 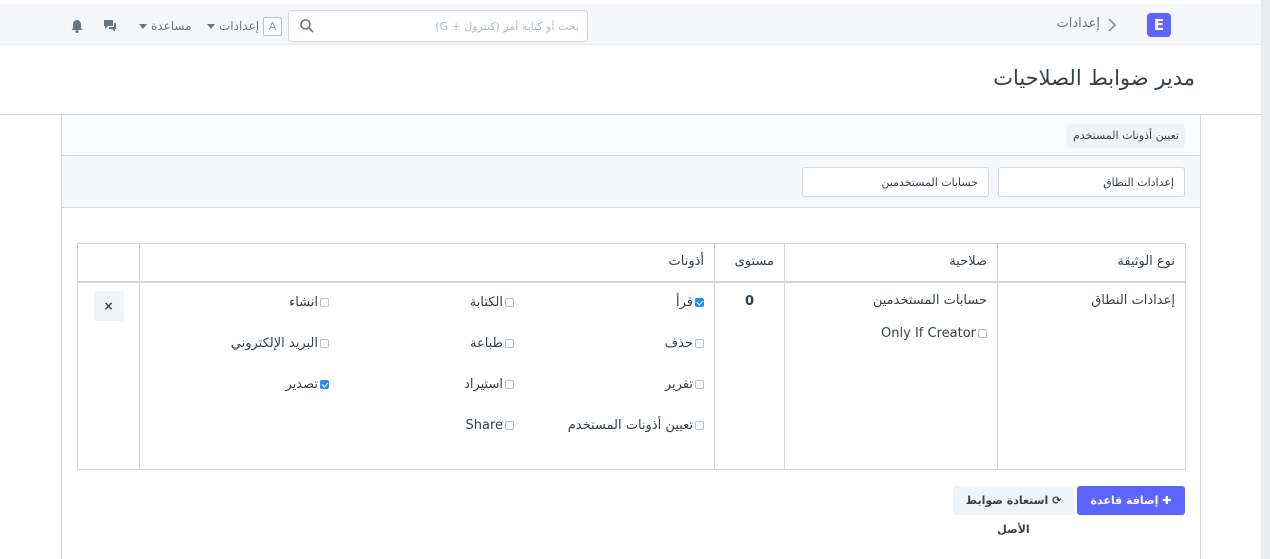 What do you see at coordinates (307, 26) in the screenshot?
I see `search-icon` at bounding box center [307, 26].